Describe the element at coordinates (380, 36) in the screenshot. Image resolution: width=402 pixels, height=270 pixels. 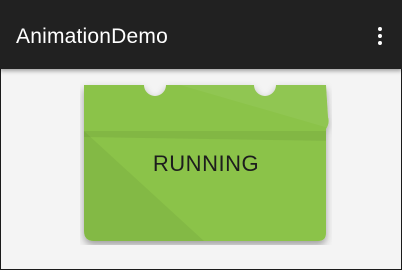
I see `more-vert-icon` at that location.